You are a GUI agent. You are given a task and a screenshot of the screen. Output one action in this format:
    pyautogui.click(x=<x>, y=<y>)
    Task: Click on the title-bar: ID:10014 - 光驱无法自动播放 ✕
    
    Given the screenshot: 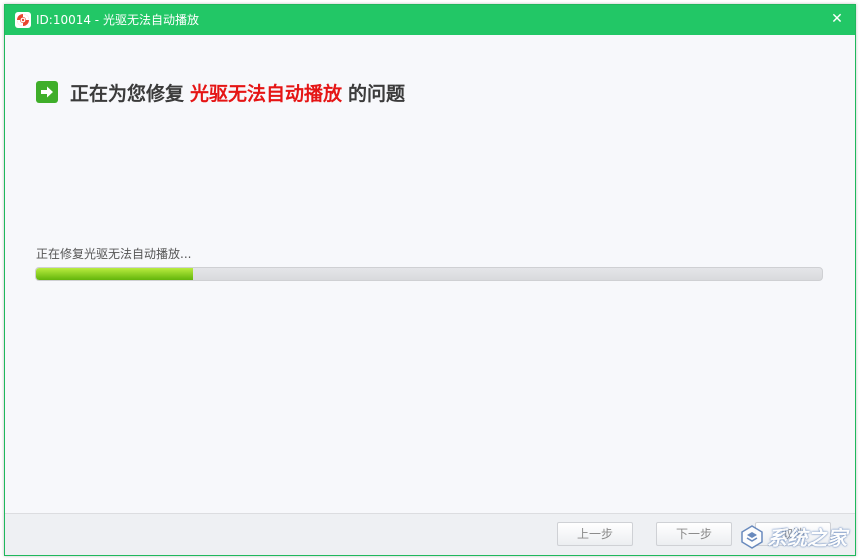 What is the action you would take?
    pyautogui.click(x=430, y=20)
    